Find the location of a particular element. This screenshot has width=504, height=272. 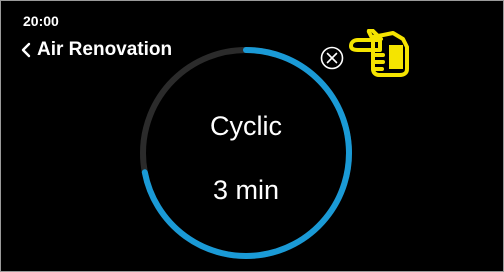

pointing-hand-icon is located at coordinates (379, 55).